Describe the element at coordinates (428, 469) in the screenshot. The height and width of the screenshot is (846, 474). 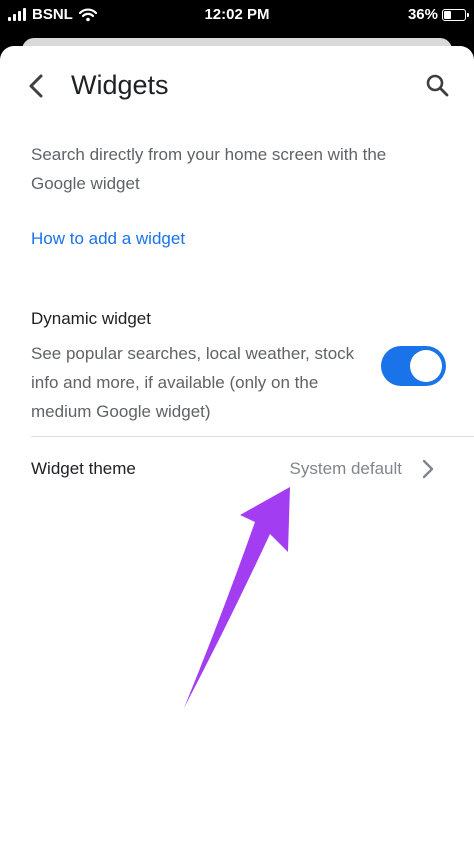
I see `chevron-right-icon` at that location.